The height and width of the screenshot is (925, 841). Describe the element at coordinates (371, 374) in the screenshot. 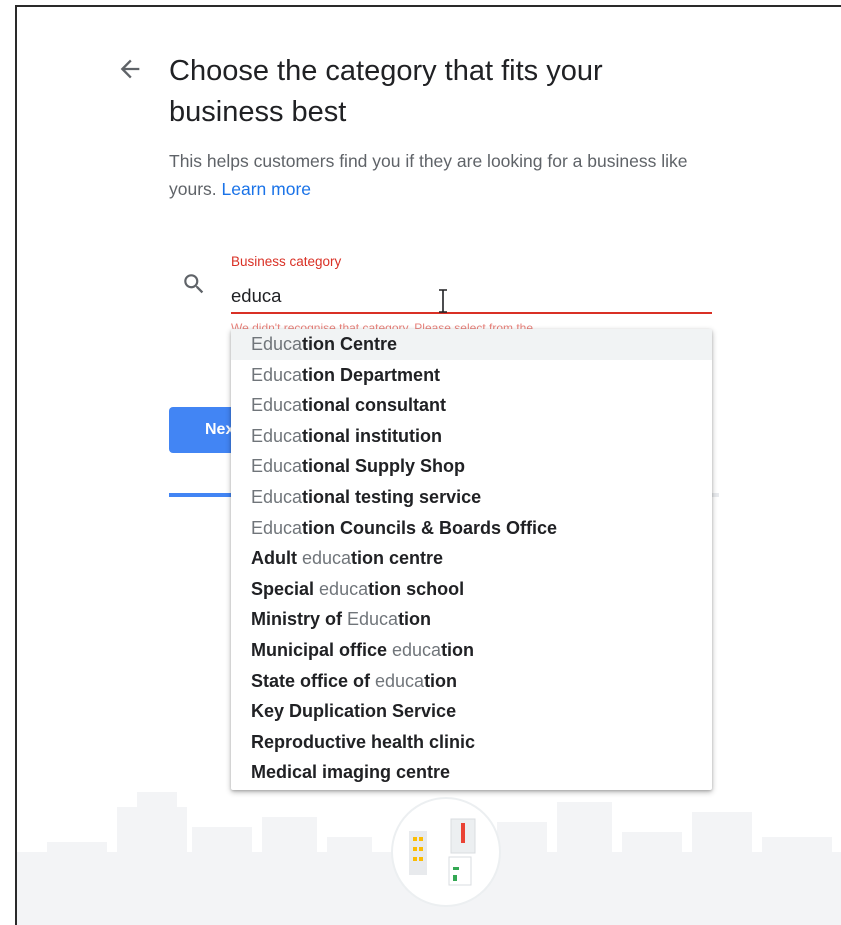

I see `option-text: tion Department` at that location.